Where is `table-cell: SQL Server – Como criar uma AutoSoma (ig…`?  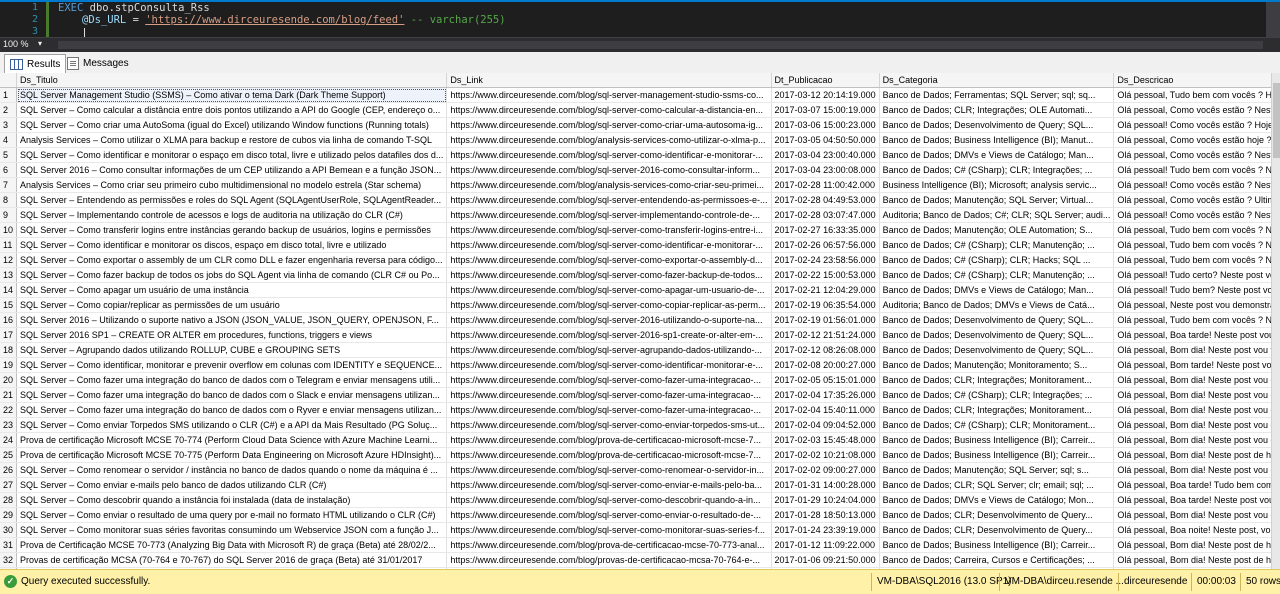 table-cell: SQL Server – Como criar uma AutoSoma (ig… is located at coordinates (232, 125).